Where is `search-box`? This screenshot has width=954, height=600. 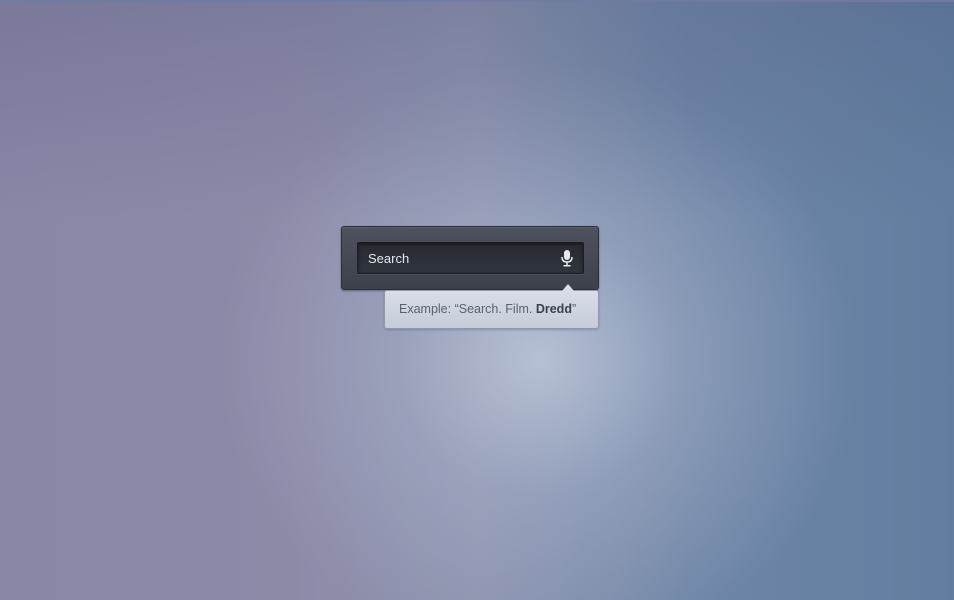
search-box is located at coordinates (470, 258).